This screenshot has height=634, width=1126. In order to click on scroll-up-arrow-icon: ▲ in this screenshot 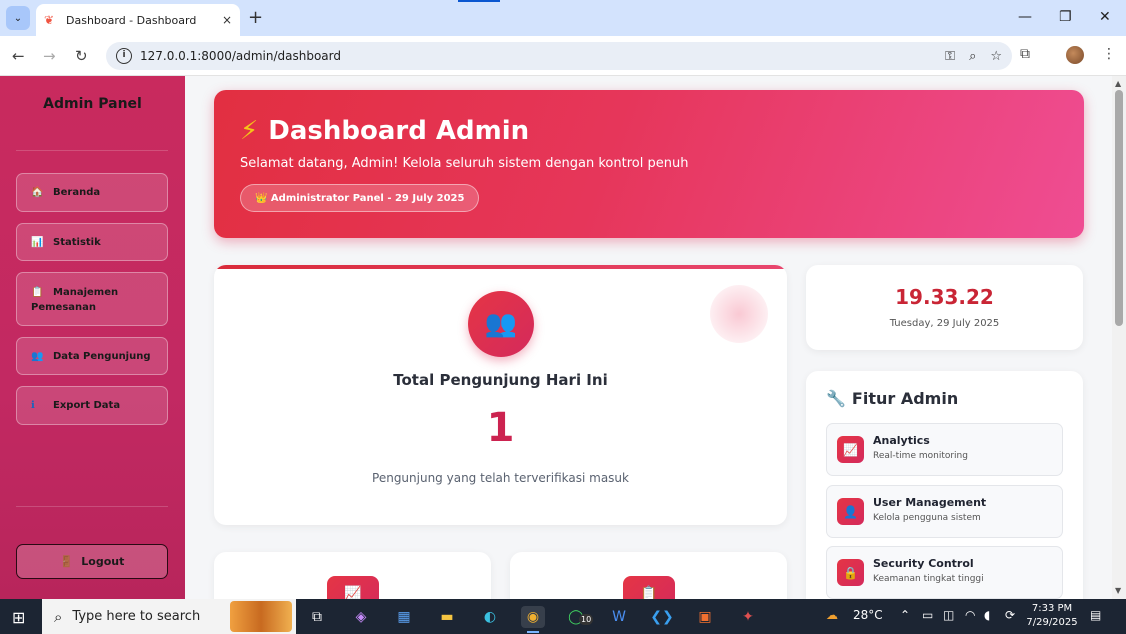, I will do `click(1118, 83)`.